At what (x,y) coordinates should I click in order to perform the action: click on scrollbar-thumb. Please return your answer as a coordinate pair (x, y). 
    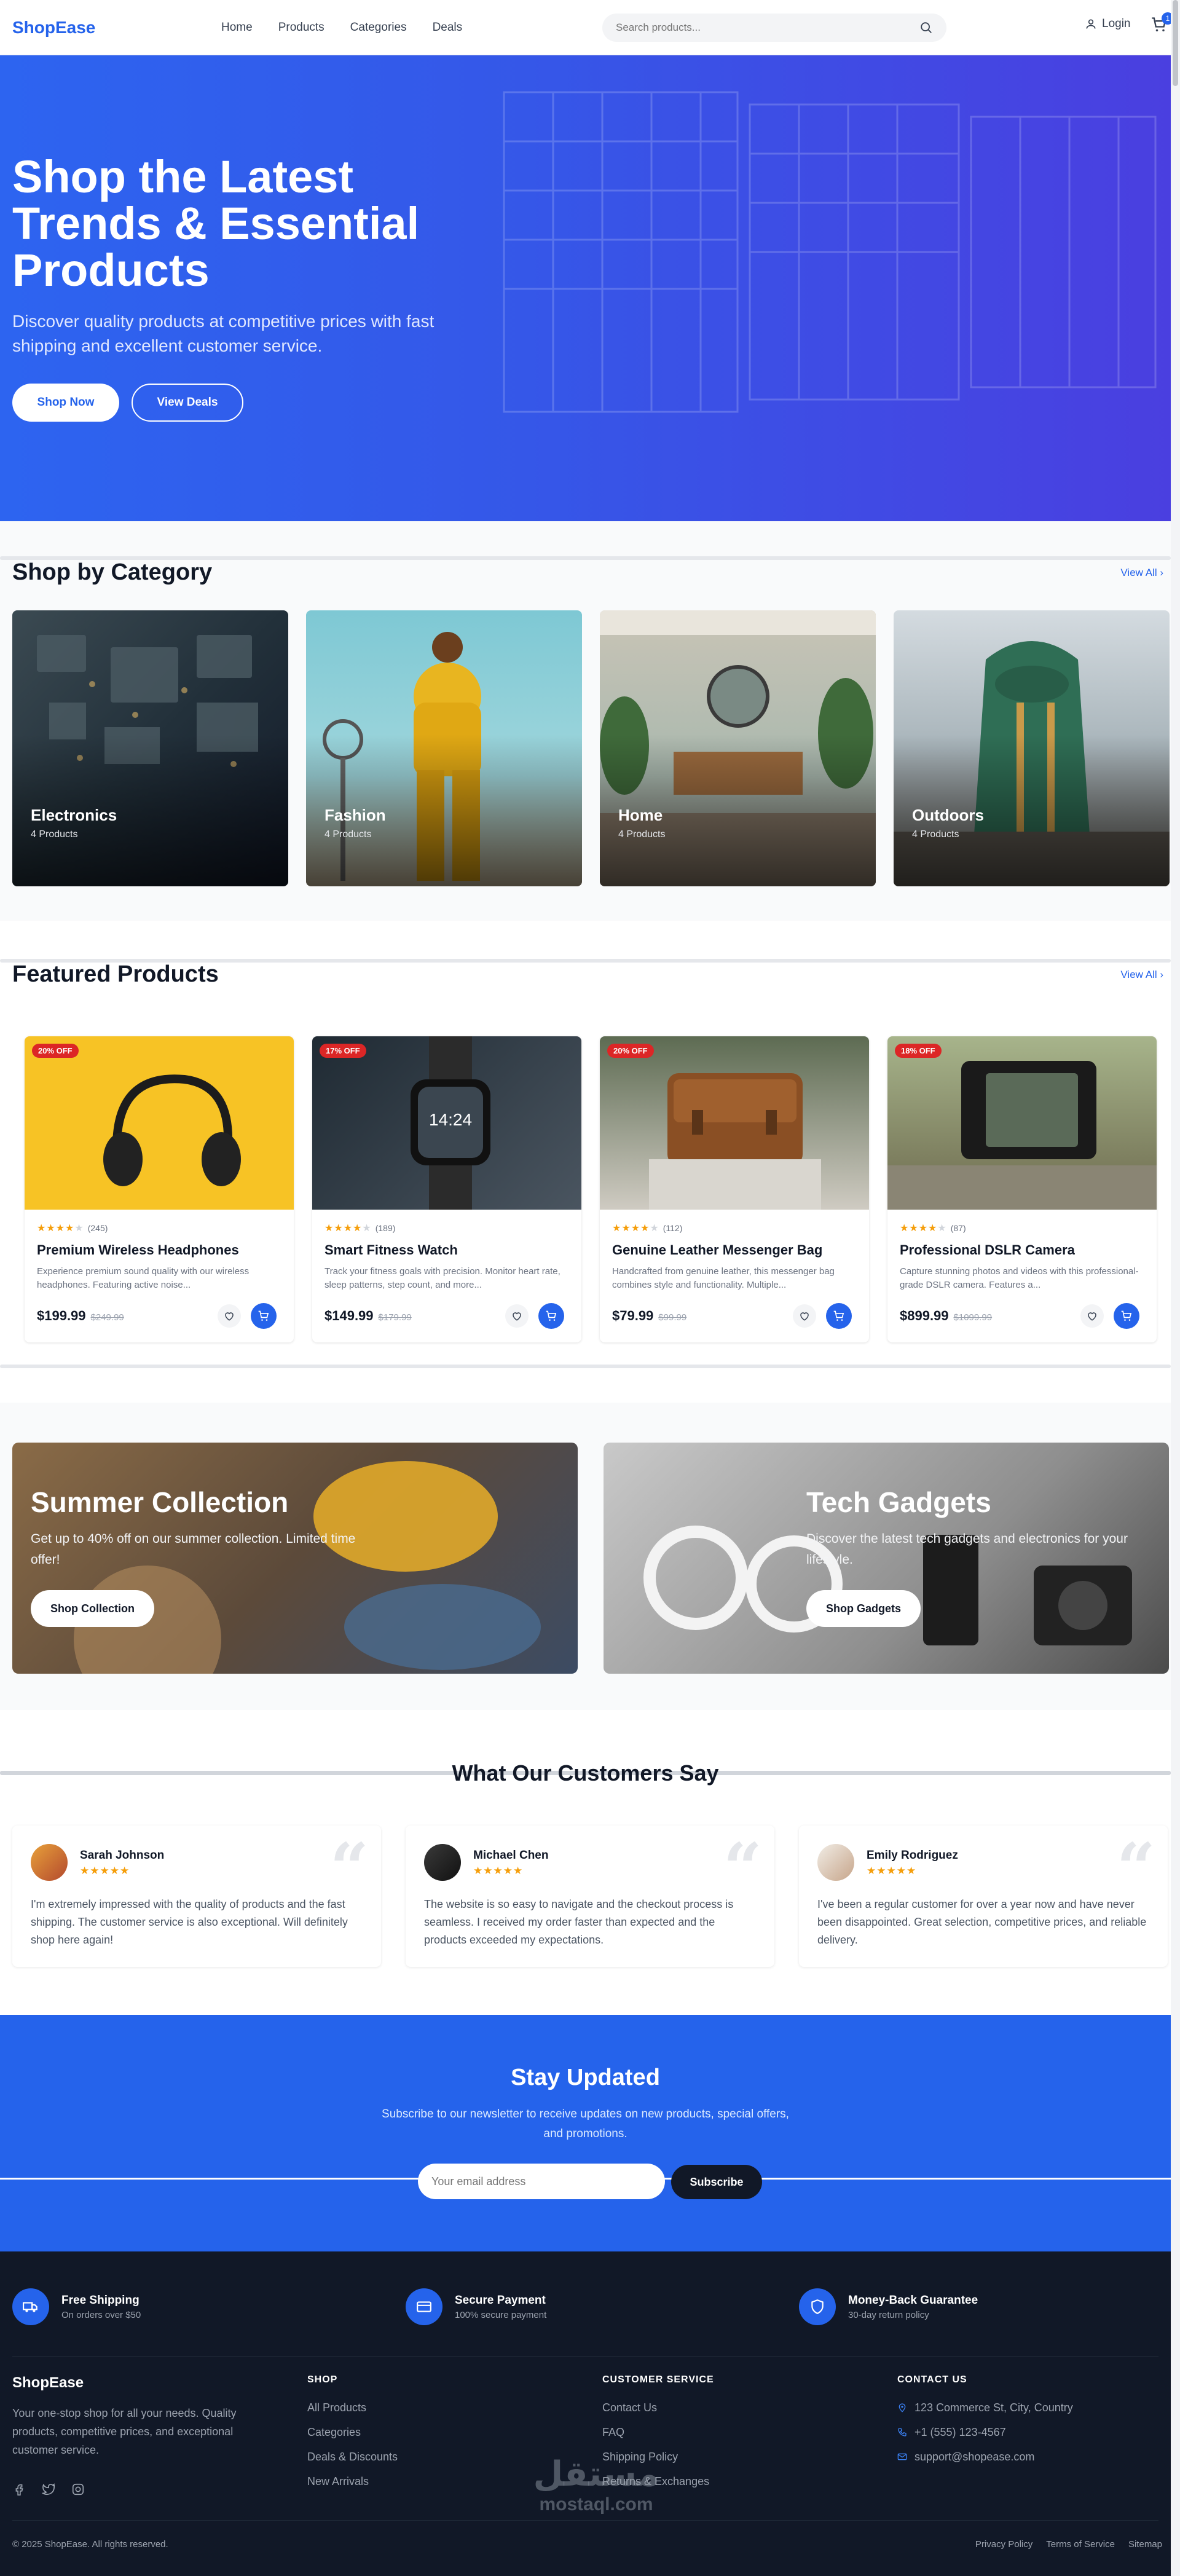
    Looking at the image, I should click on (1176, 43).